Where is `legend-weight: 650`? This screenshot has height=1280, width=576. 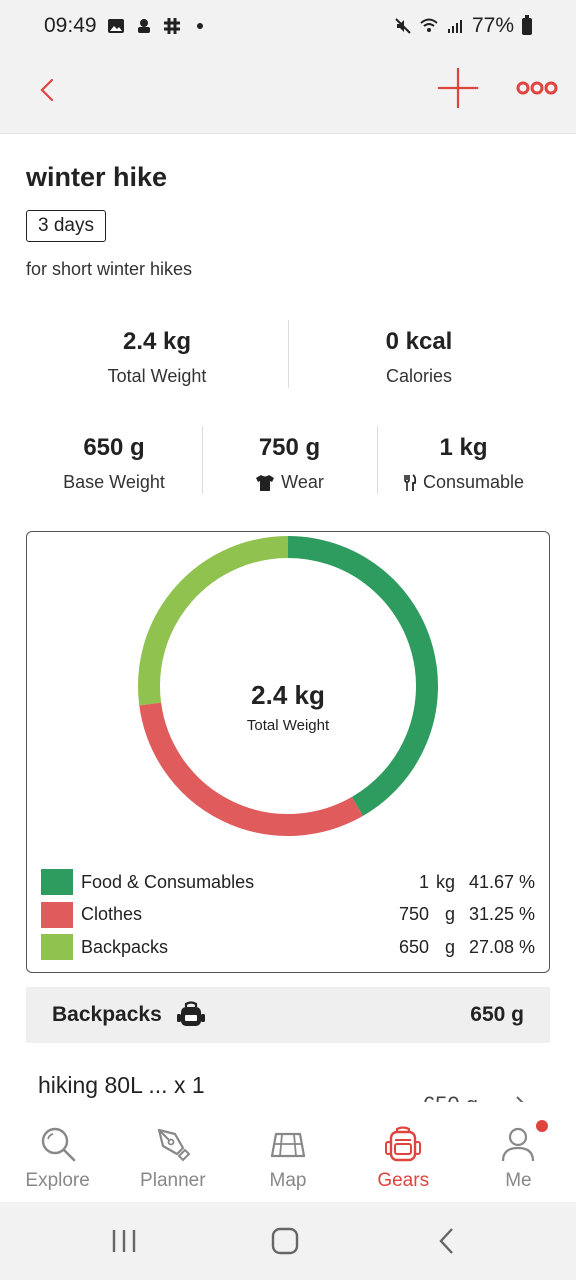 legend-weight: 650 is located at coordinates (413, 946).